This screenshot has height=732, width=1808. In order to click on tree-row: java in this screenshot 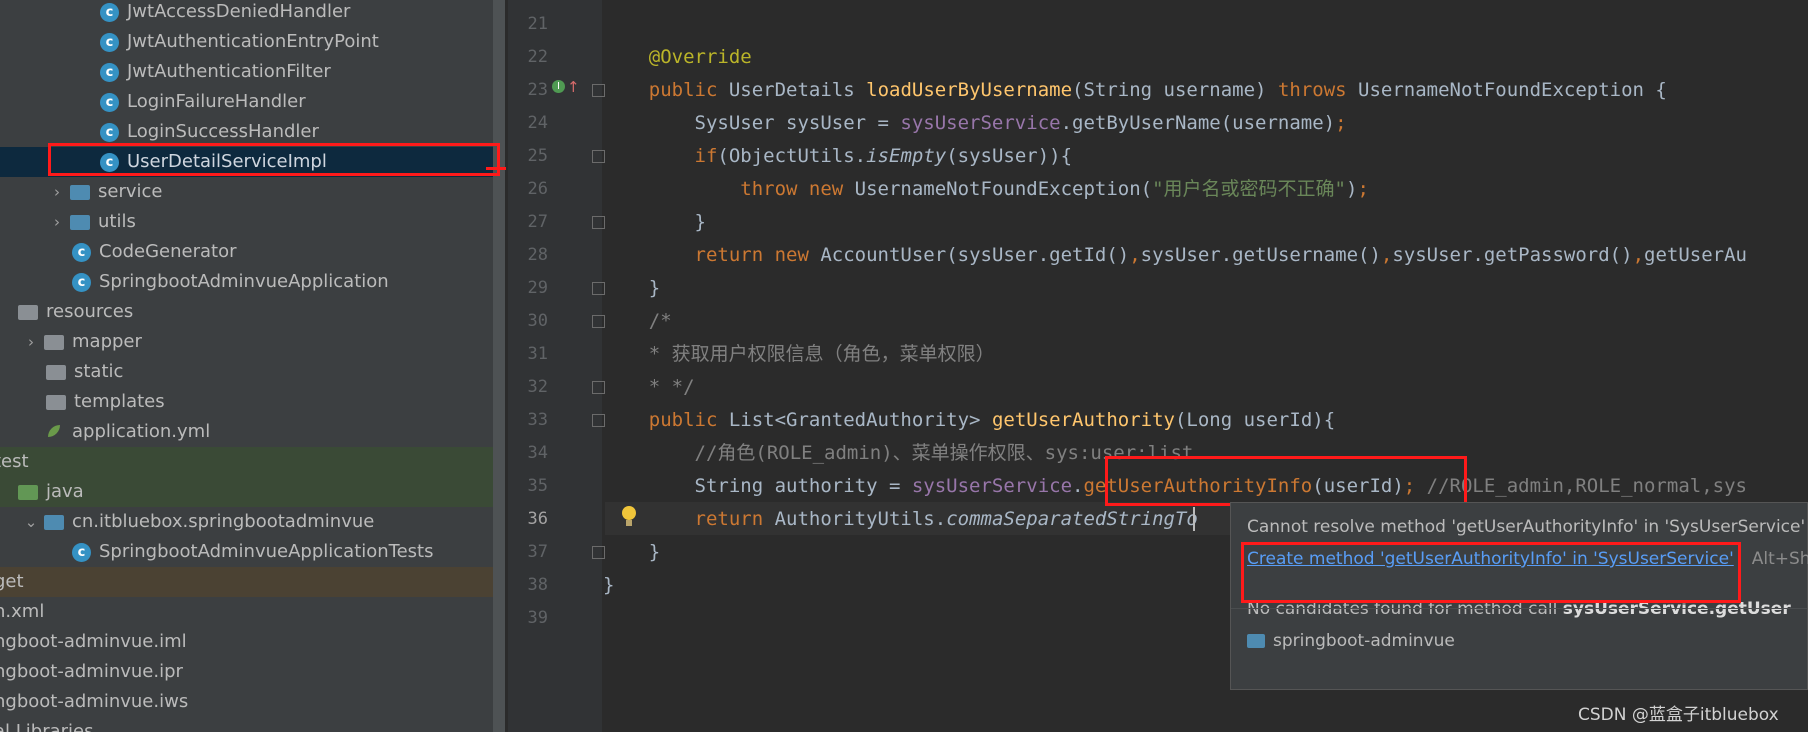, I will do `click(252, 492)`.